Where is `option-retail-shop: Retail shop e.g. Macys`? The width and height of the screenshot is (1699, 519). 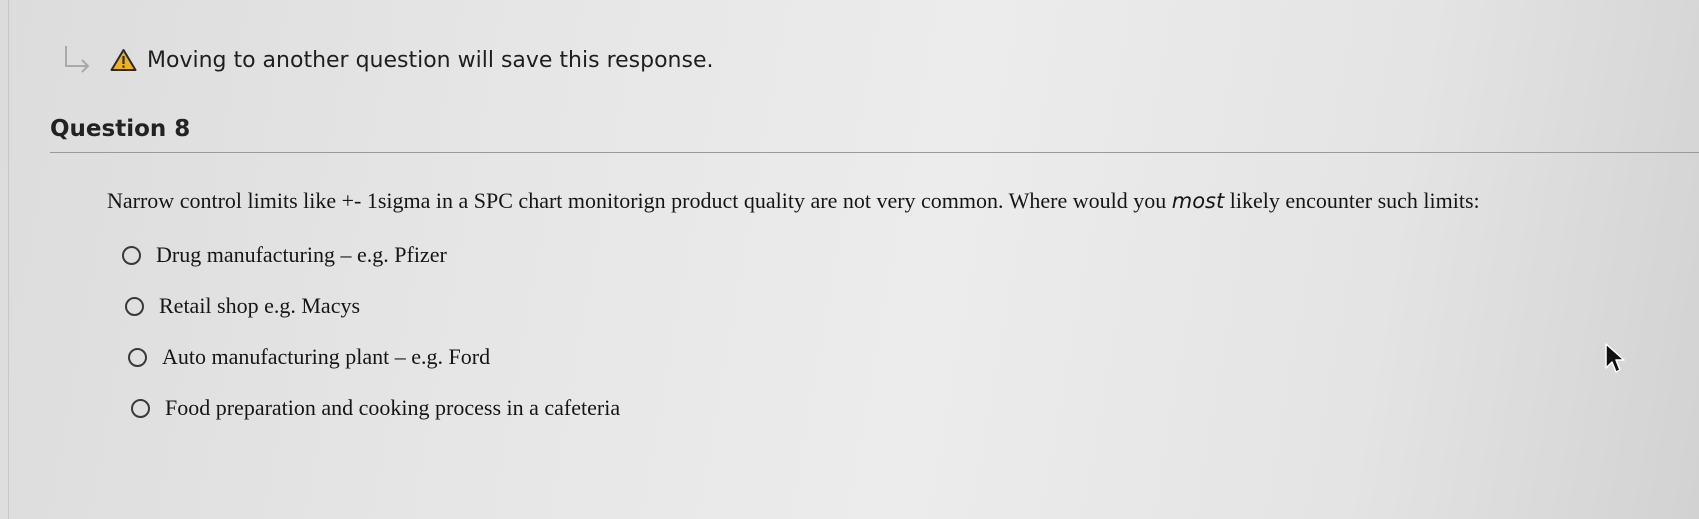 option-retail-shop: Retail shop e.g. Macys is located at coordinates (242, 306).